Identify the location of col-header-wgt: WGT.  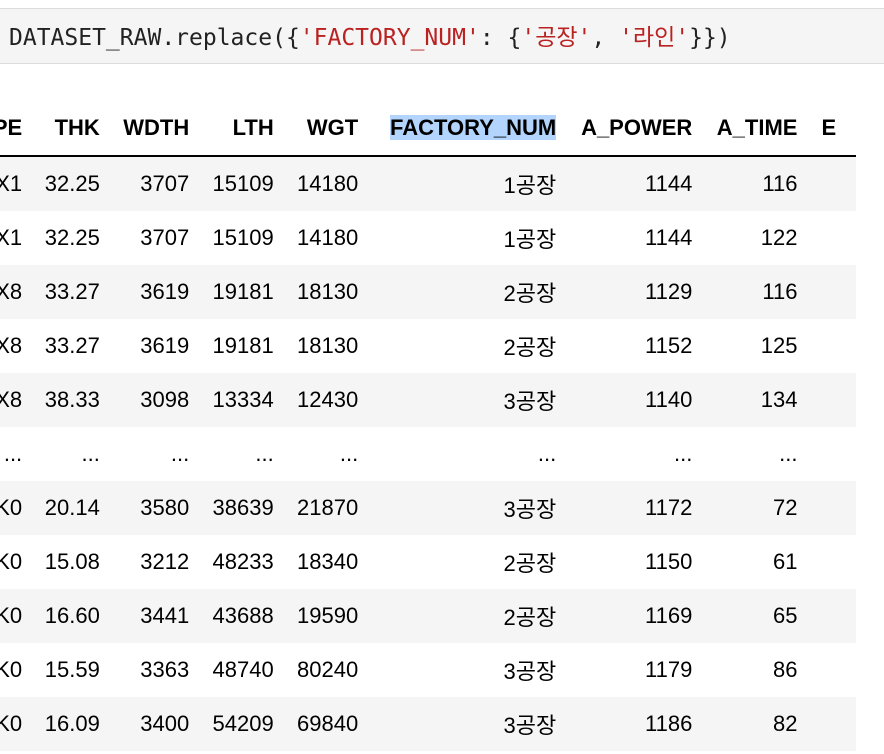
(316, 129).